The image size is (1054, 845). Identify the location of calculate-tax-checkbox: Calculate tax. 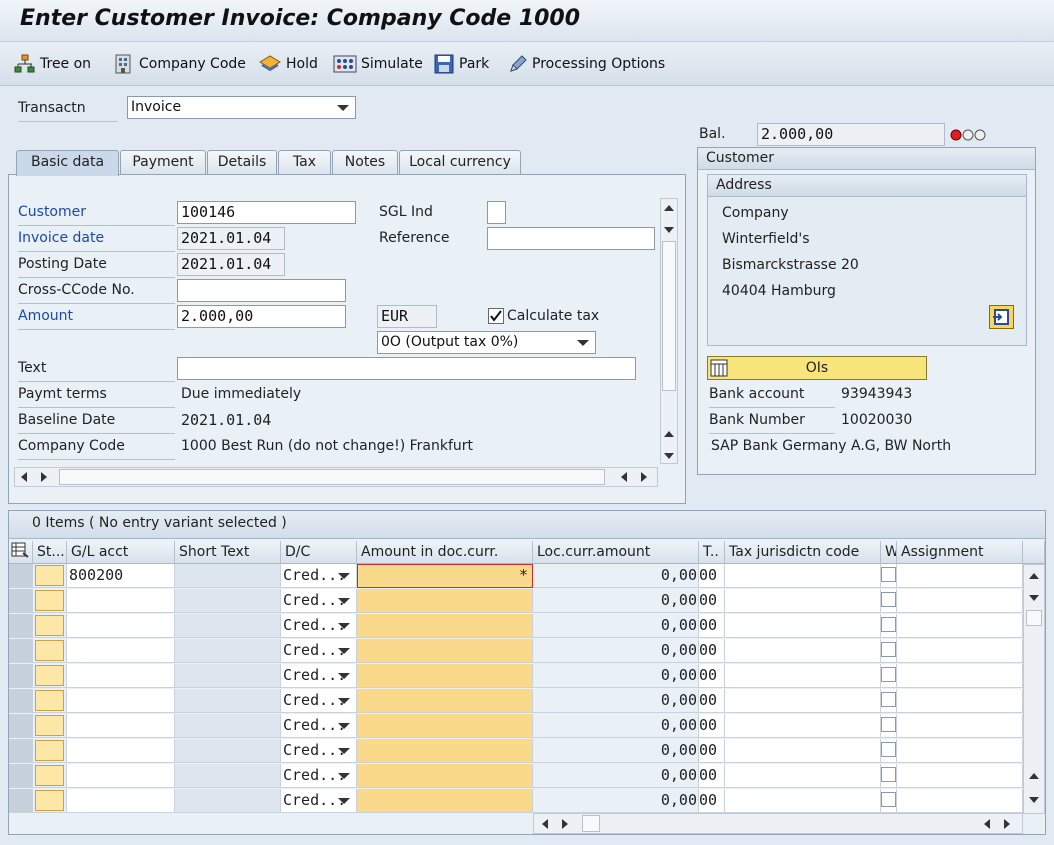
(543, 316).